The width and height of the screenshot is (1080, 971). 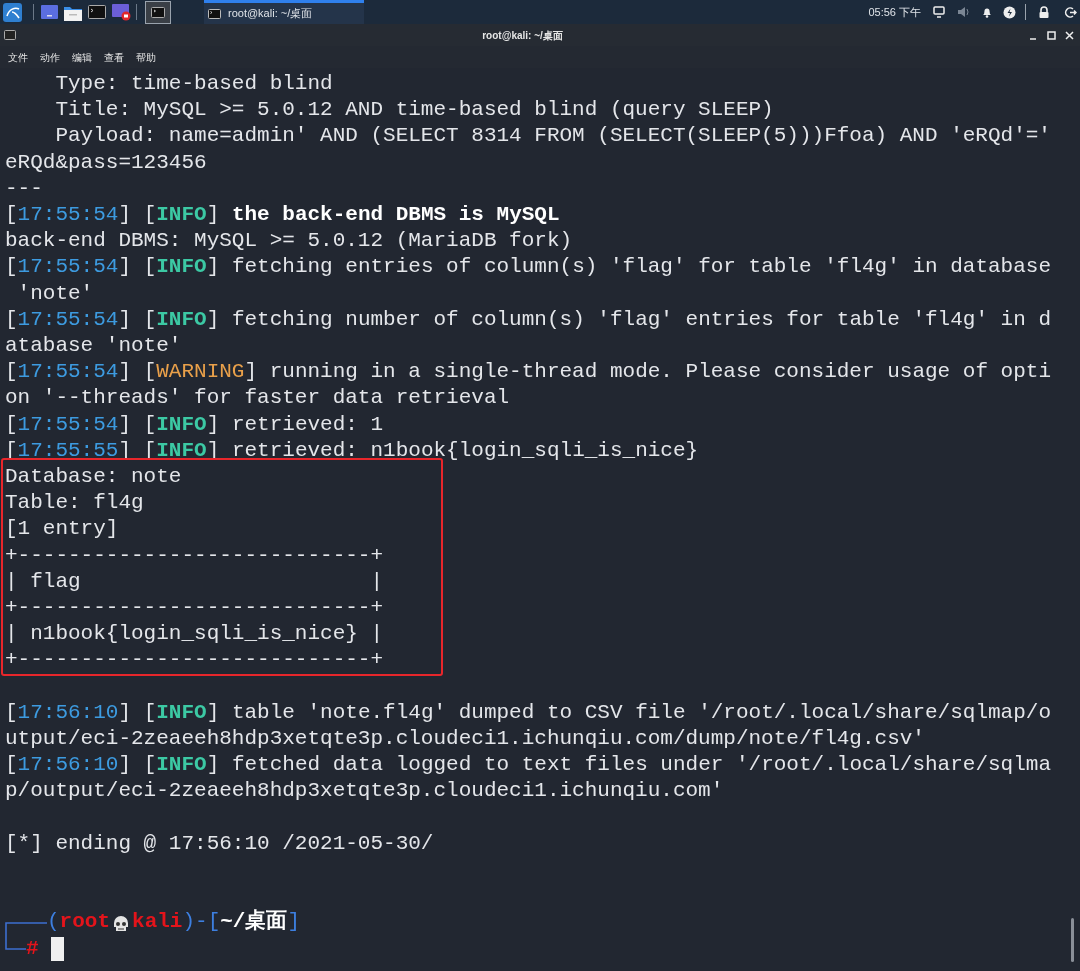 I want to click on terminal-line: [17:55:54] [INFO] retrieved: 1, so click(x=194, y=424).